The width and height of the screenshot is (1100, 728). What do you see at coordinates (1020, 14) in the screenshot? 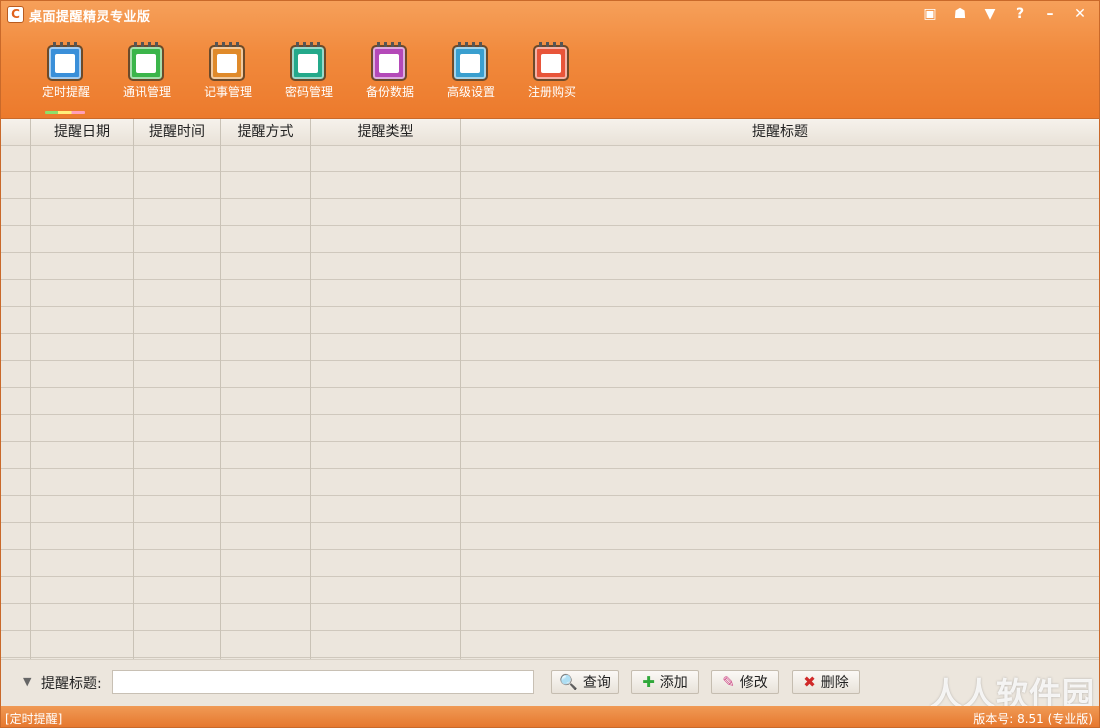
I see `help-icon: ?` at bounding box center [1020, 14].